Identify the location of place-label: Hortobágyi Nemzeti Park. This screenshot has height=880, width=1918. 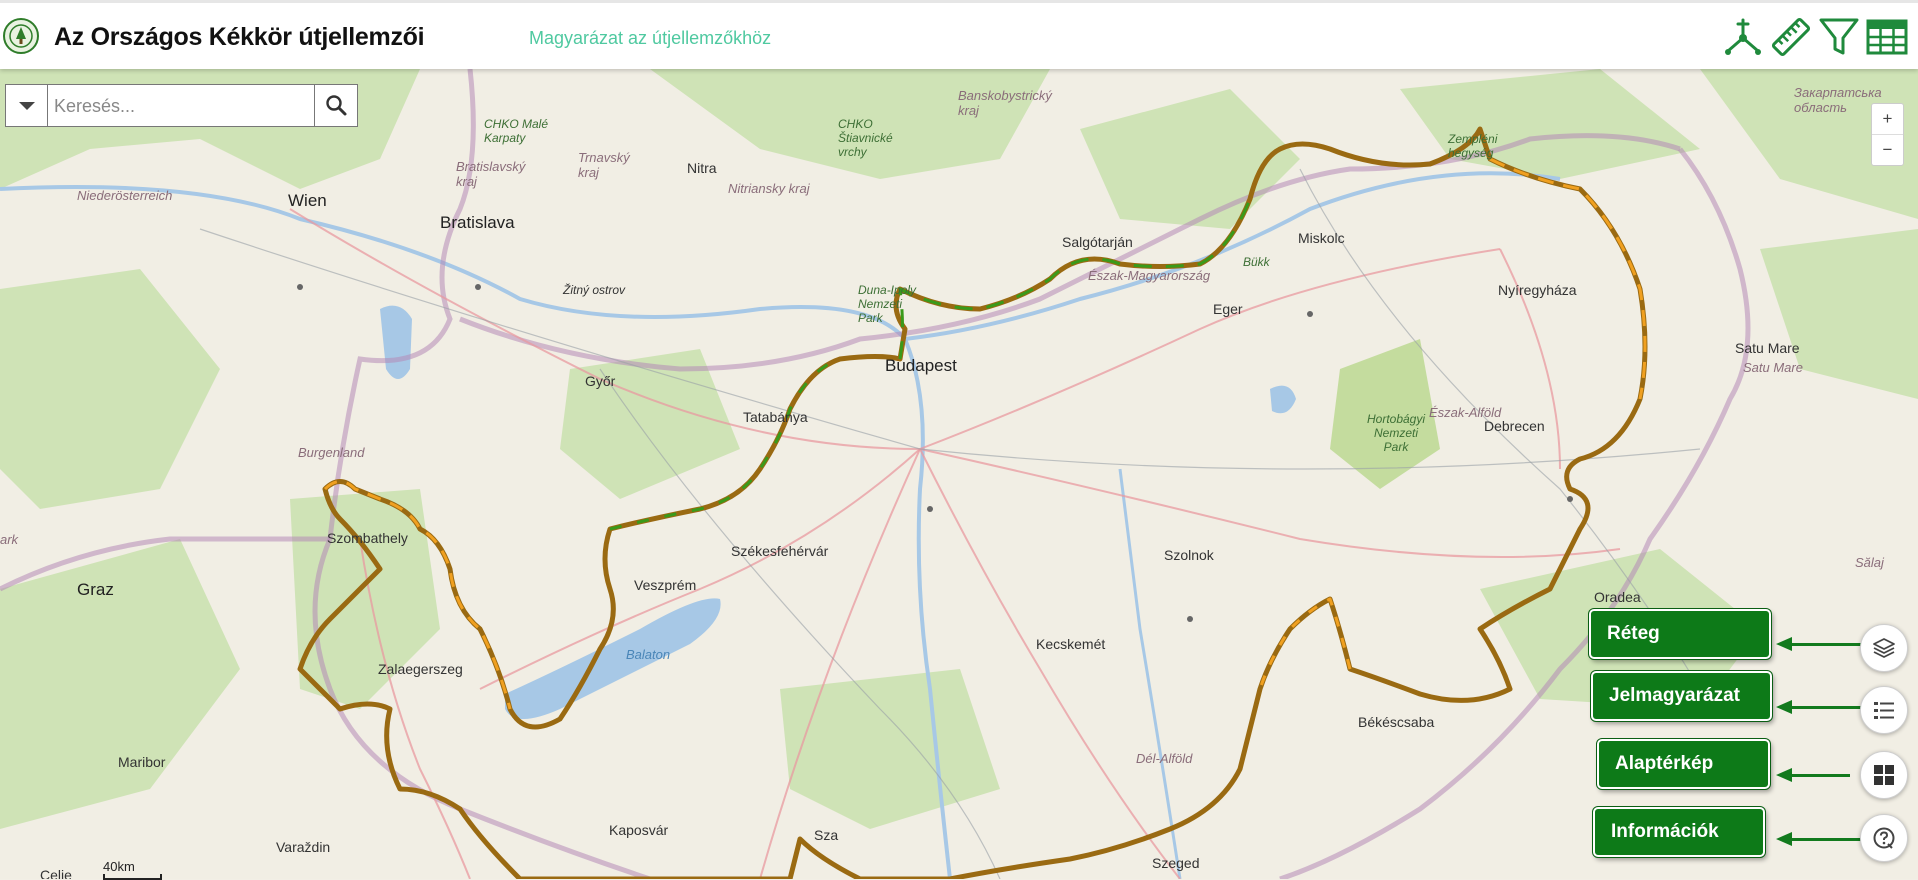
(1396, 433).